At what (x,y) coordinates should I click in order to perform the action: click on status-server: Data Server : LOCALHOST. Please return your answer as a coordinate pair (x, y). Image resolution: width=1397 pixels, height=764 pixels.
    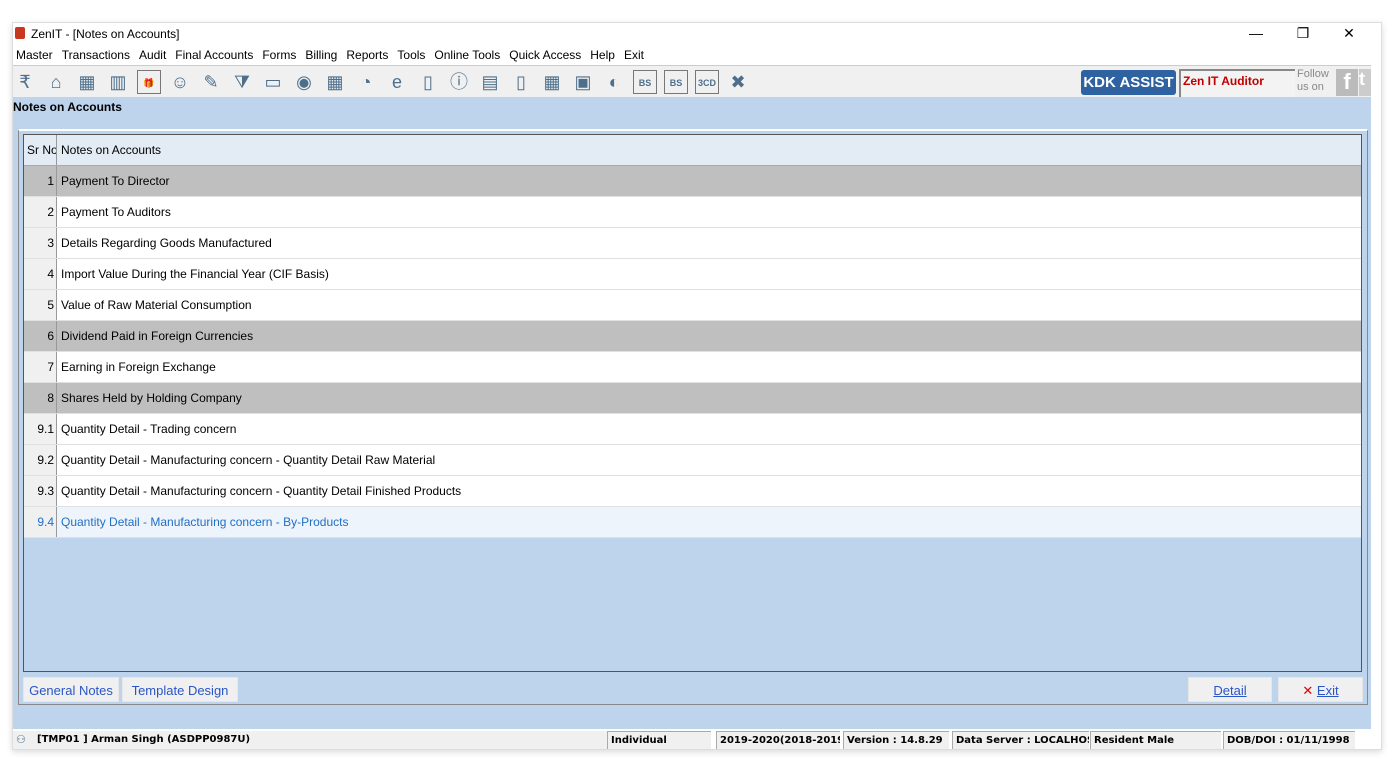
    Looking at the image, I should click on (1020, 740).